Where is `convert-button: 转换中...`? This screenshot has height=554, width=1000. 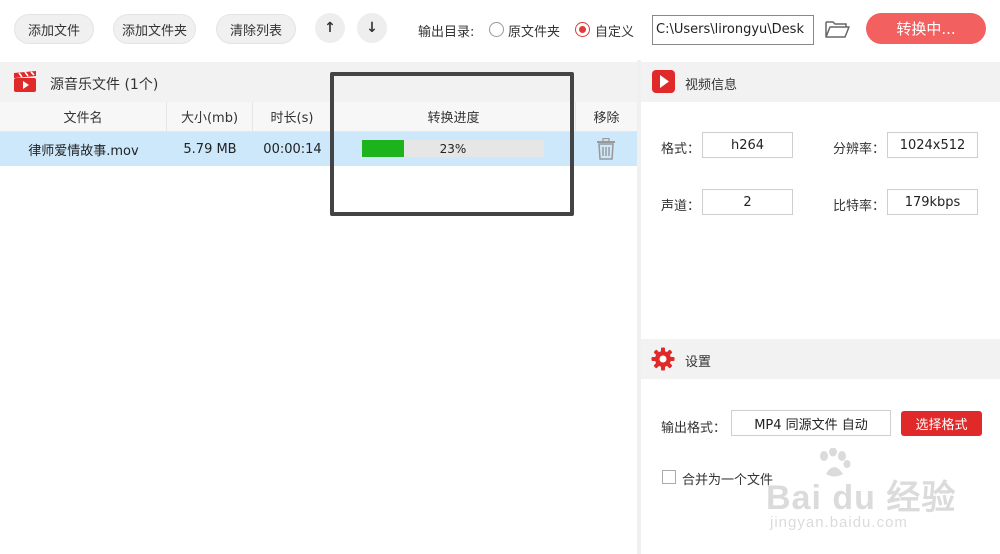
convert-button: 转换中... is located at coordinates (926, 28).